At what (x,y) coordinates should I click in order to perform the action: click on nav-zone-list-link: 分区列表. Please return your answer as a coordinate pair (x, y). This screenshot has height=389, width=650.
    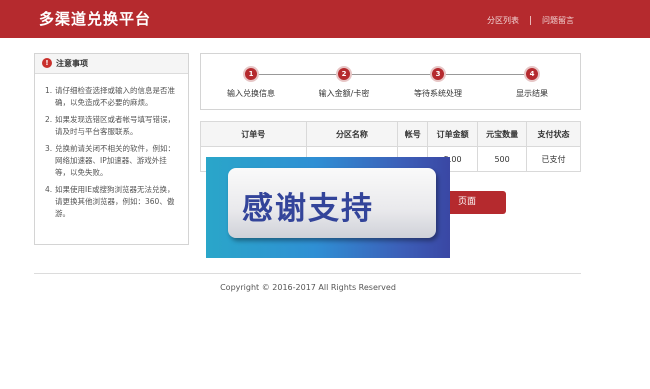
    Looking at the image, I should click on (503, 20).